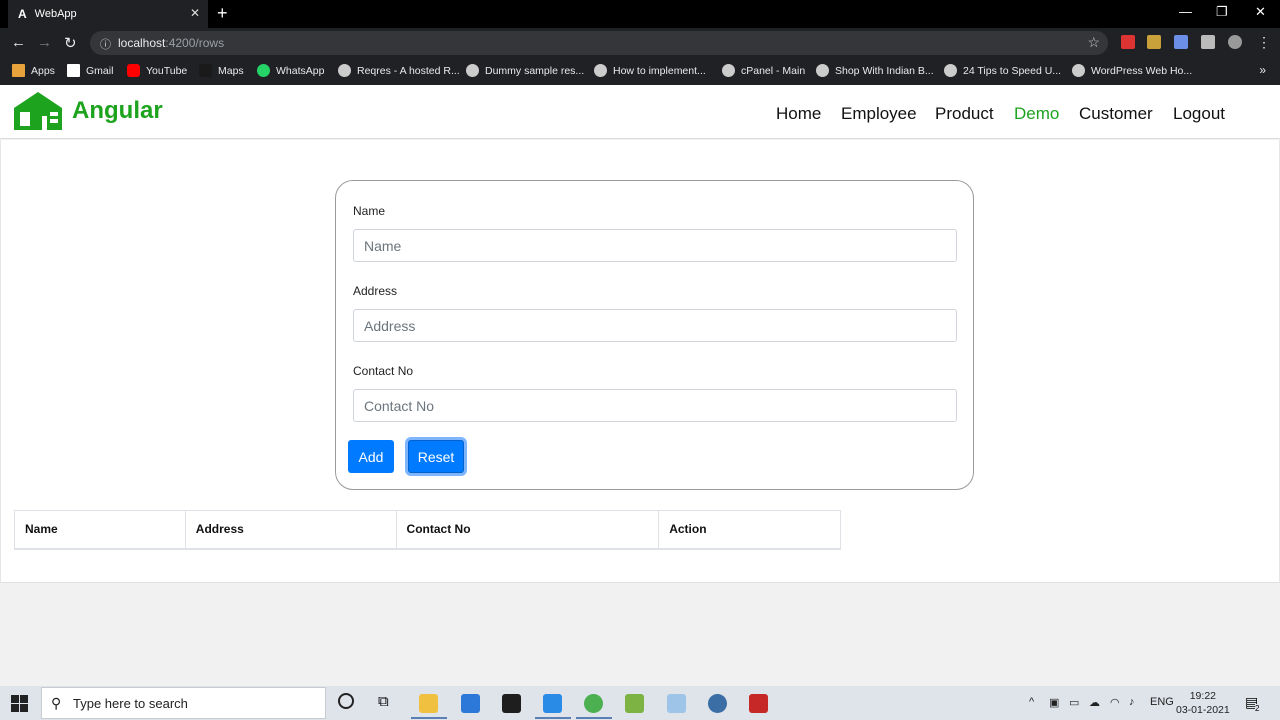  What do you see at coordinates (1203, 710) in the screenshot?
I see `clock-date: 03-01-2021` at bounding box center [1203, 710].